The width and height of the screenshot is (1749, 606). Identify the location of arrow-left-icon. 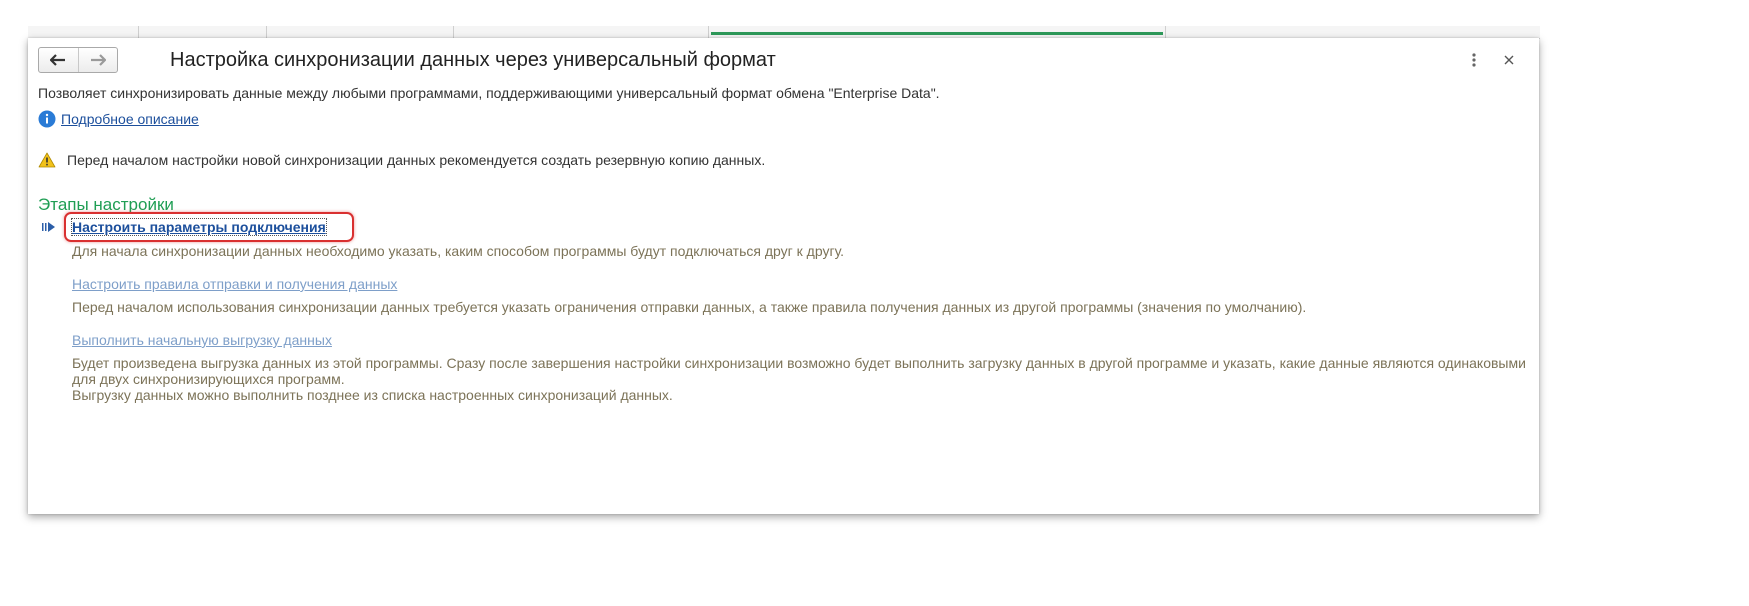
(58, 60).